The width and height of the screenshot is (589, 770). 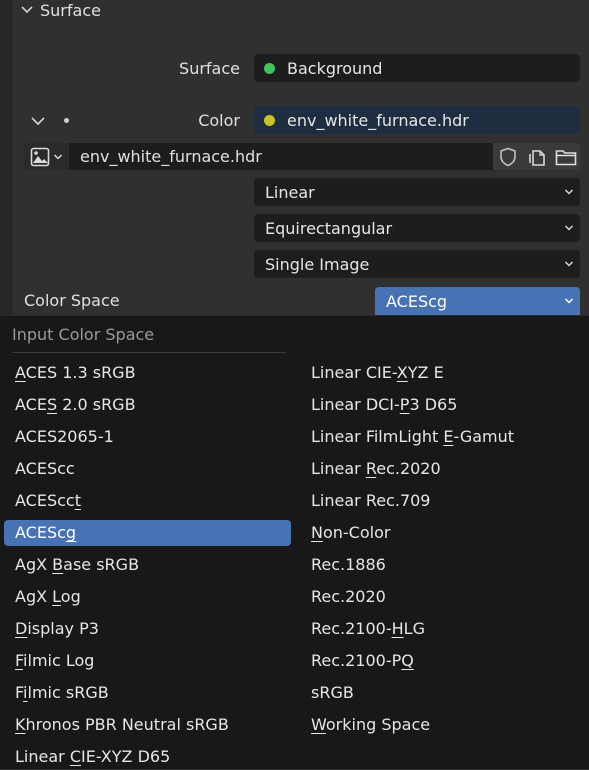 What do you see at coordinates (356, 660) in the screenshot?
I see `menu-item-label-part: Rec.2100-P` at bounding box center [356, 660].